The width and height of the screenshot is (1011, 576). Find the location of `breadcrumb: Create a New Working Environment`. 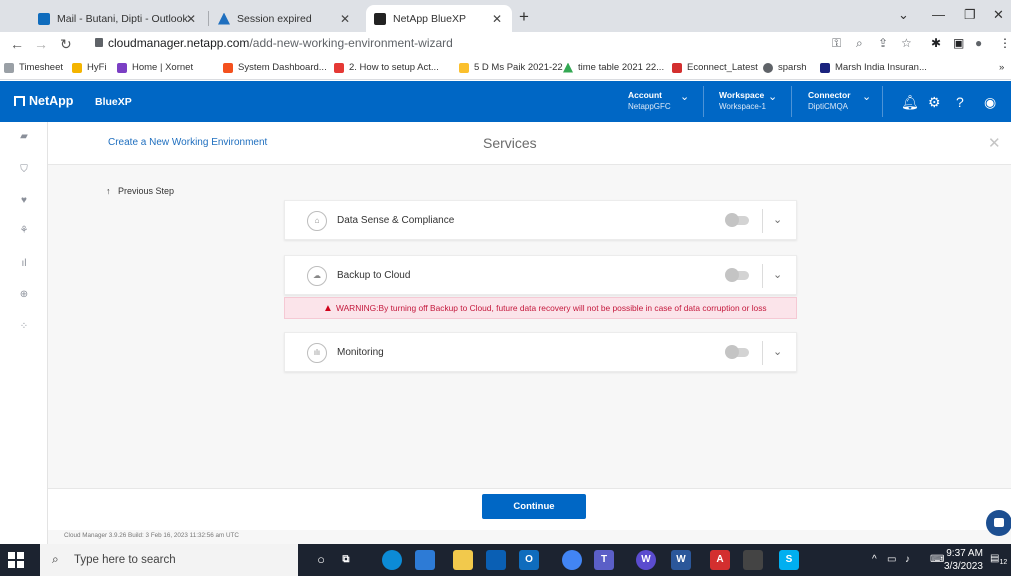

breadcrumb: Create a New Working Environment is located at coordinates (187, 142).